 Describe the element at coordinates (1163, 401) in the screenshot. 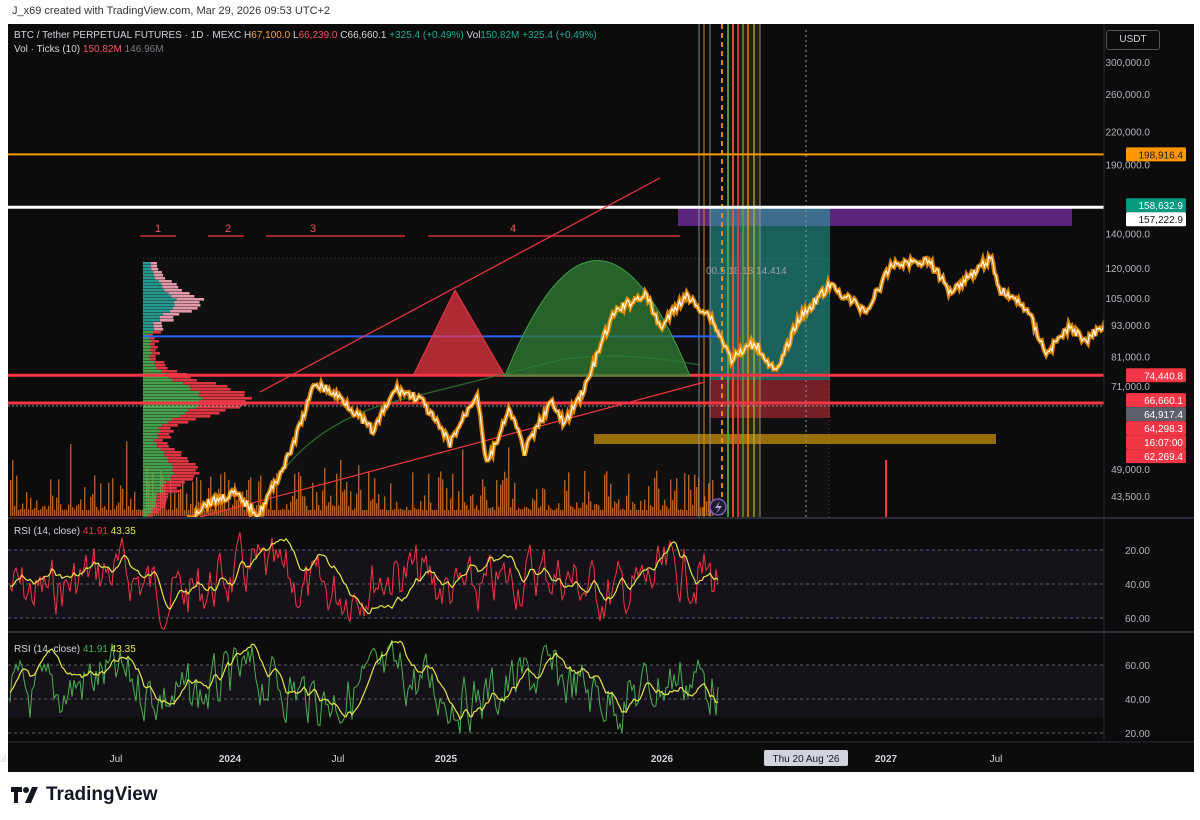

I see `price-tag-label: 66,660.1` at that location.